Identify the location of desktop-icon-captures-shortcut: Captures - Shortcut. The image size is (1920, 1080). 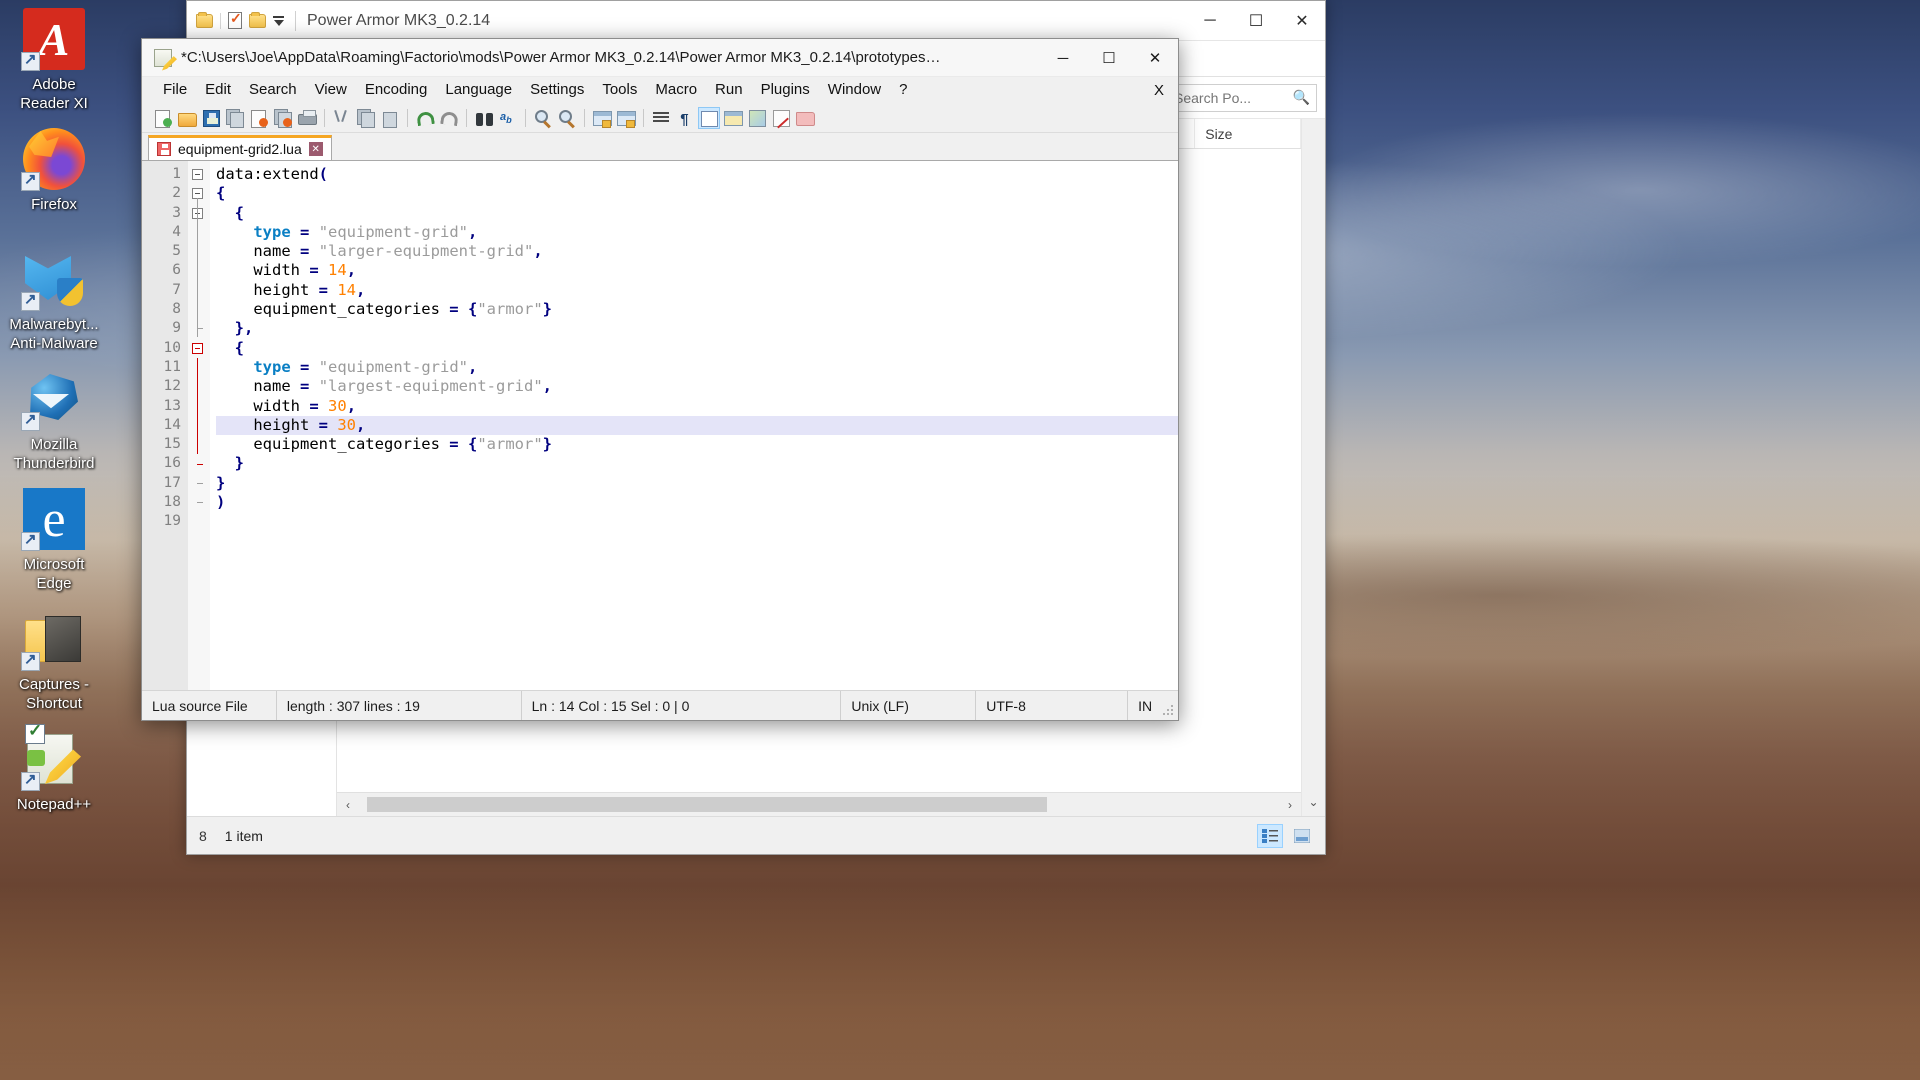
(54, 660).